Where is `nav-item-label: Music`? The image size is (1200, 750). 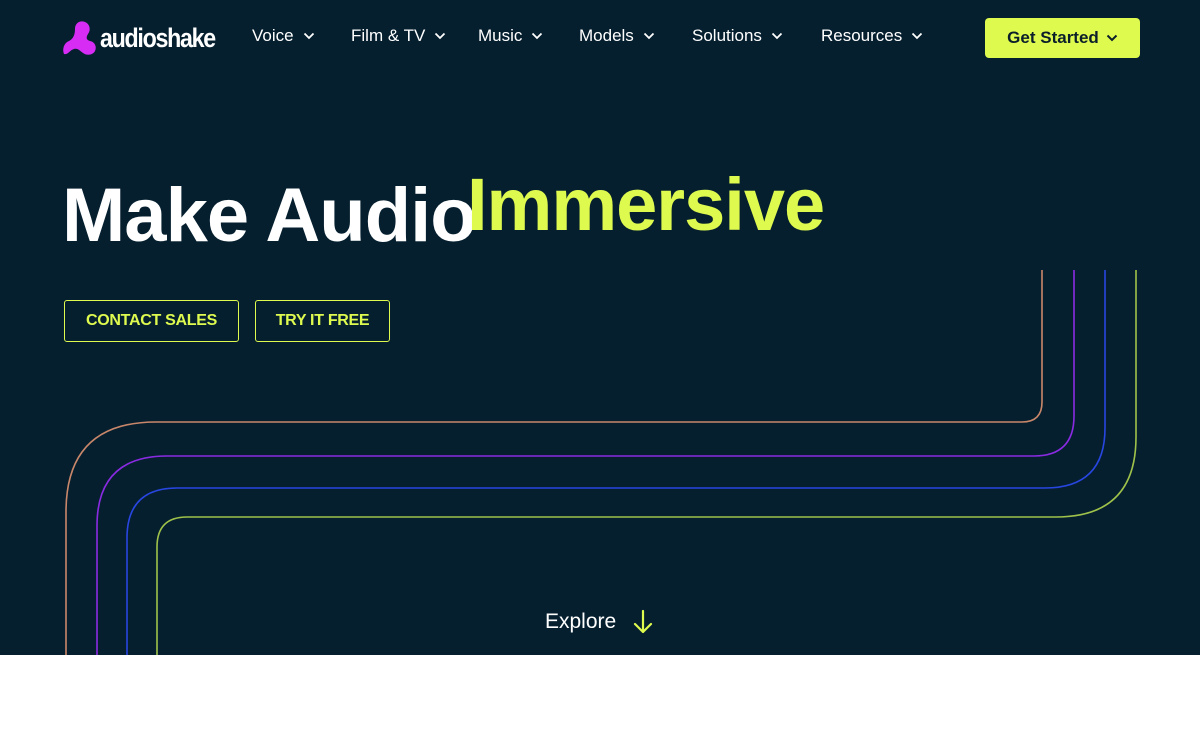
nav-item-label: Music is located at coordinates (500, 35).